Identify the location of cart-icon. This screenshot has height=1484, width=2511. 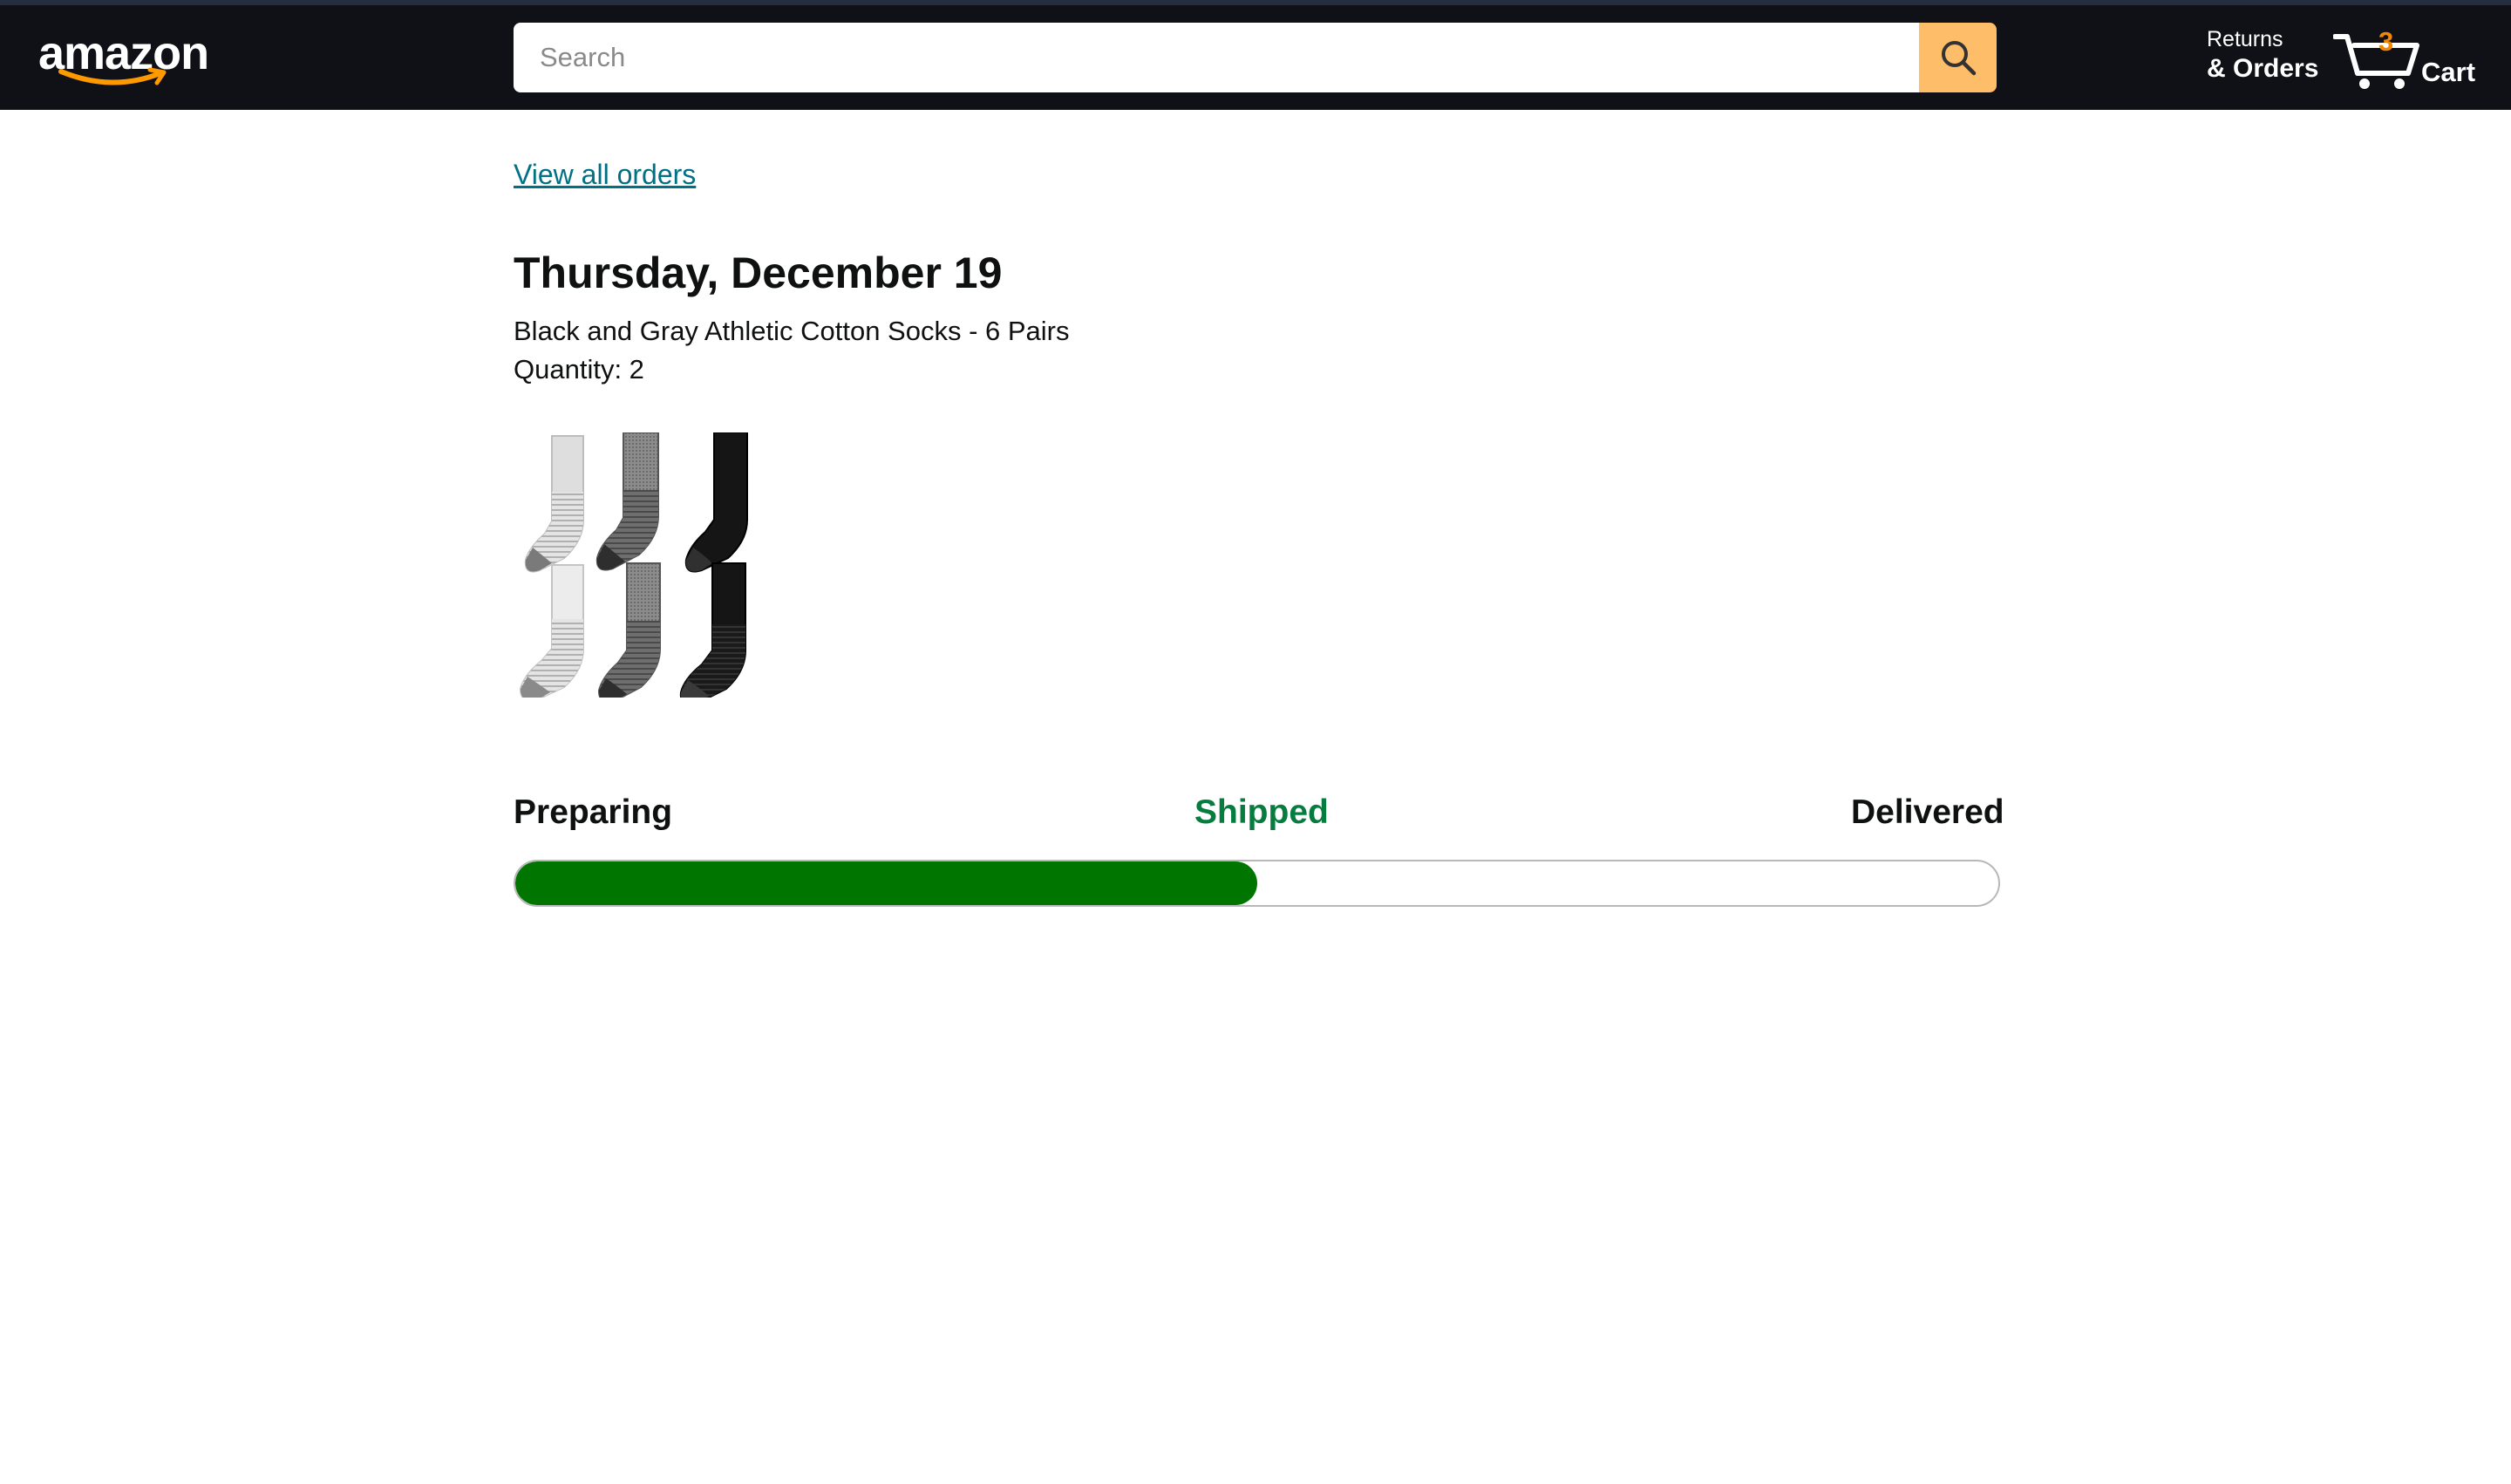
(2376, 61).